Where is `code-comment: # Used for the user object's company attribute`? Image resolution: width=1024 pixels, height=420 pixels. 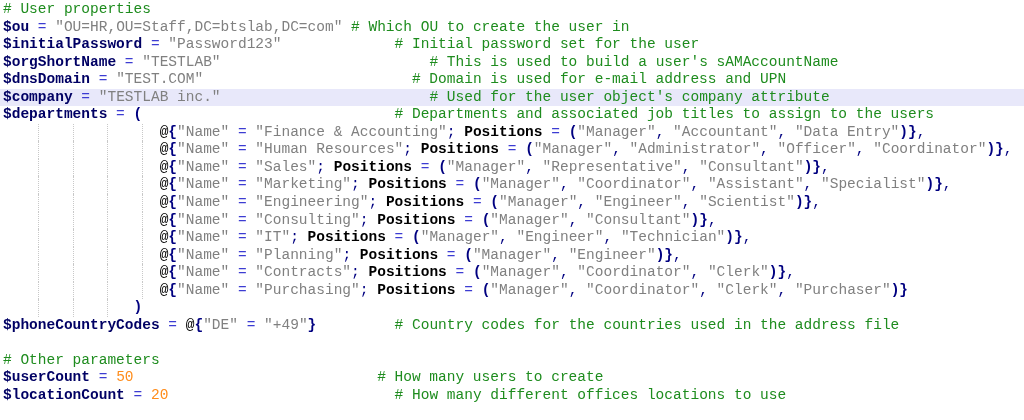
code-comment: # Used for the user object's company attribute is located at coordinates (629, 97).